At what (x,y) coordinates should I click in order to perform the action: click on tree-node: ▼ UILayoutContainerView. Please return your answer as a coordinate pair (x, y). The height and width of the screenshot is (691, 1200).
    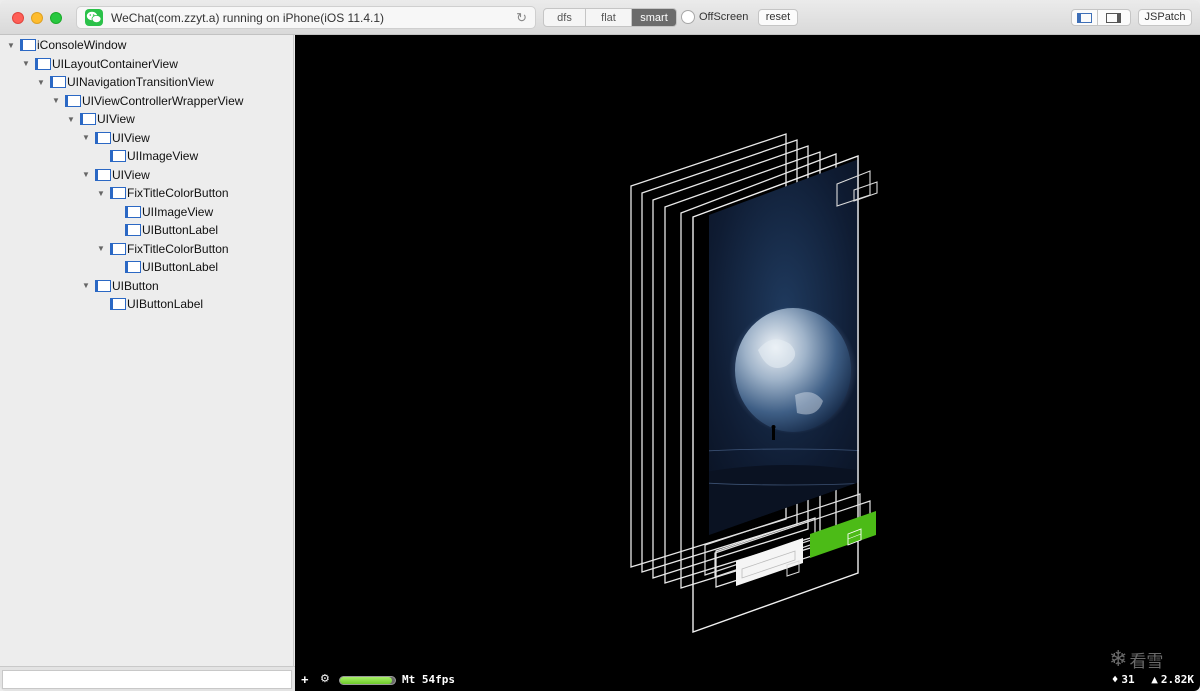
    Looking at the image, I should click on (99, 64).